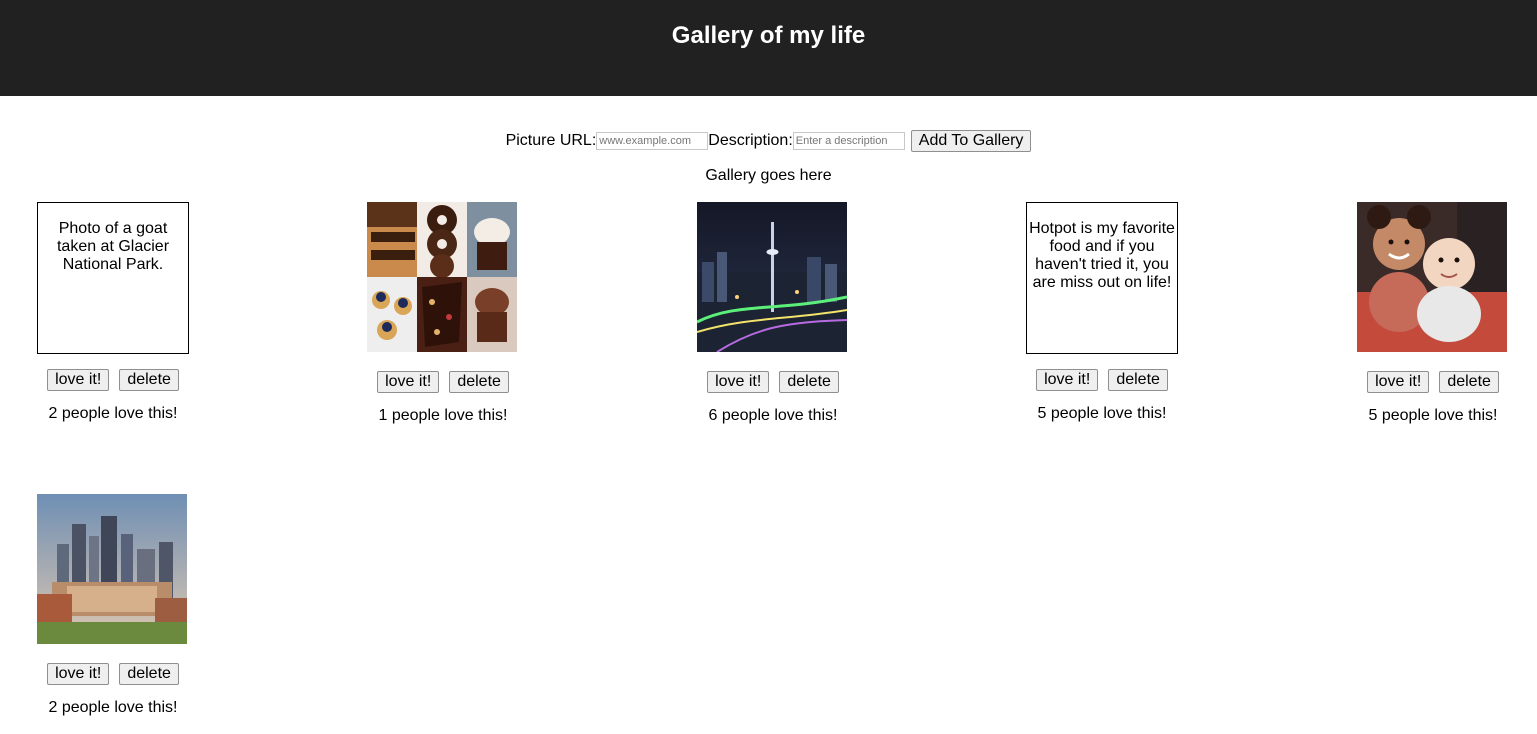 The width and height of the screenshot is (1537, 734). Describe the element at coordinates (442, 277) in the screenshot. I see `desserts-collage-image` at that location.